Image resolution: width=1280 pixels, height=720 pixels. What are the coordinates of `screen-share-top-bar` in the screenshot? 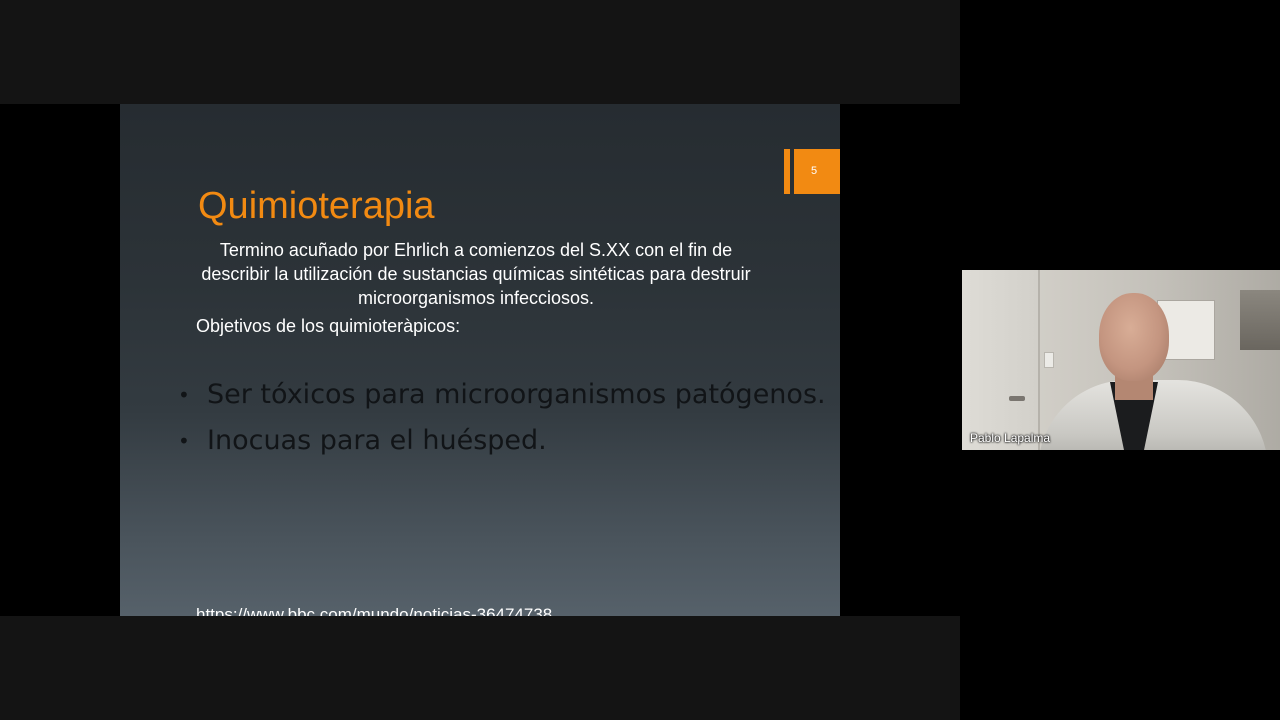 It's located at (480, 52).